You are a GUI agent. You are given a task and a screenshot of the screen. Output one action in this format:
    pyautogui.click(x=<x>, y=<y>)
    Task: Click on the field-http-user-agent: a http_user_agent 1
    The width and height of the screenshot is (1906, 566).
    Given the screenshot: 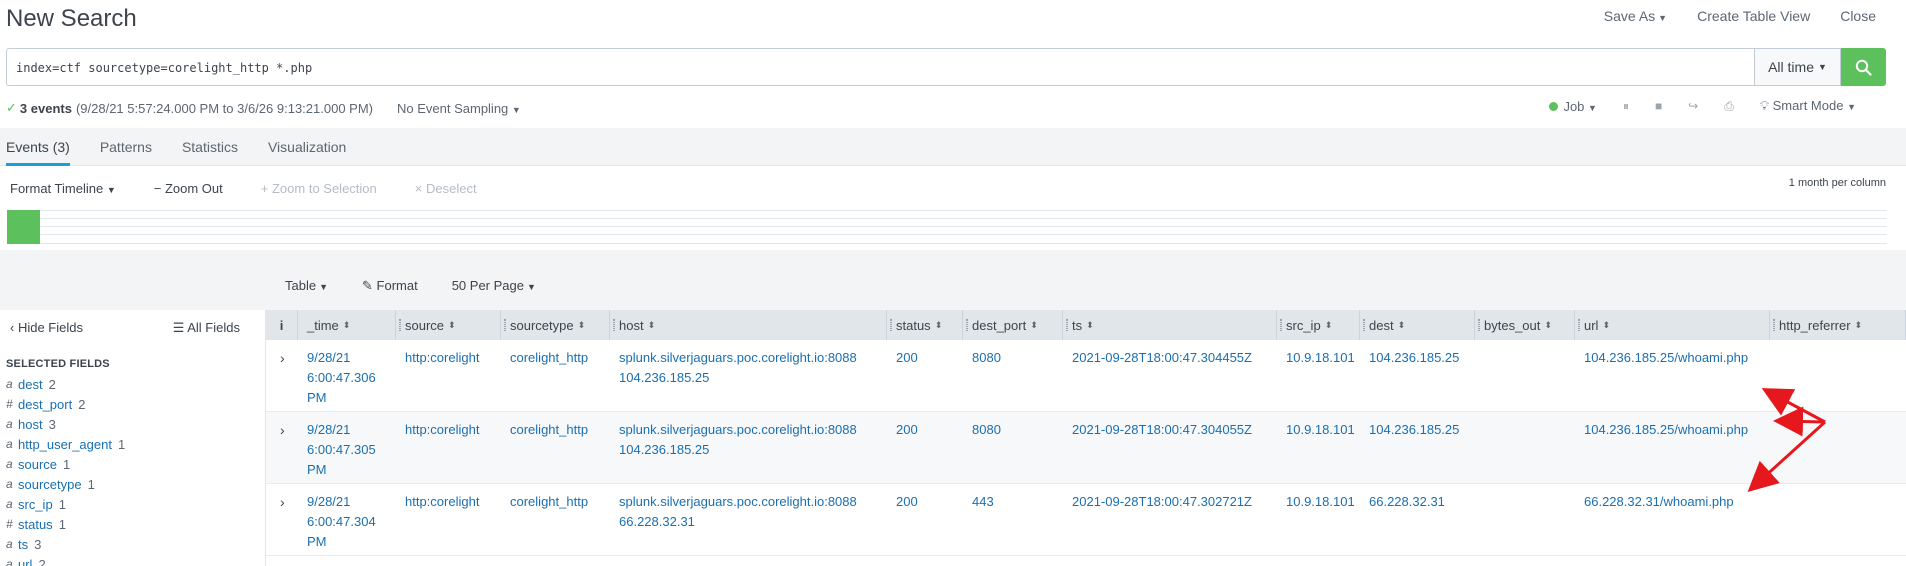 What is the action you would take?
    pyautogui.click(x=132, y=444)
    